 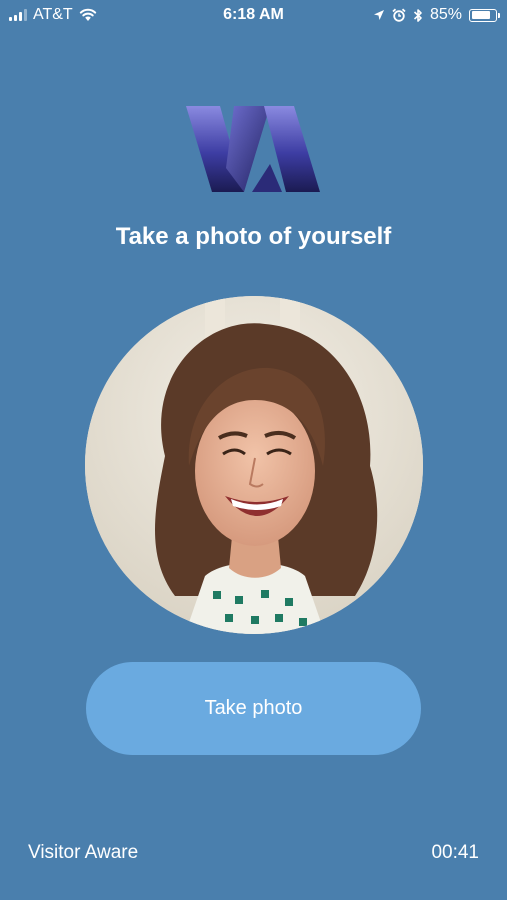 I want to click on status-bar: AT&T 6:18 AM 85%, so click(x=253, y=16).